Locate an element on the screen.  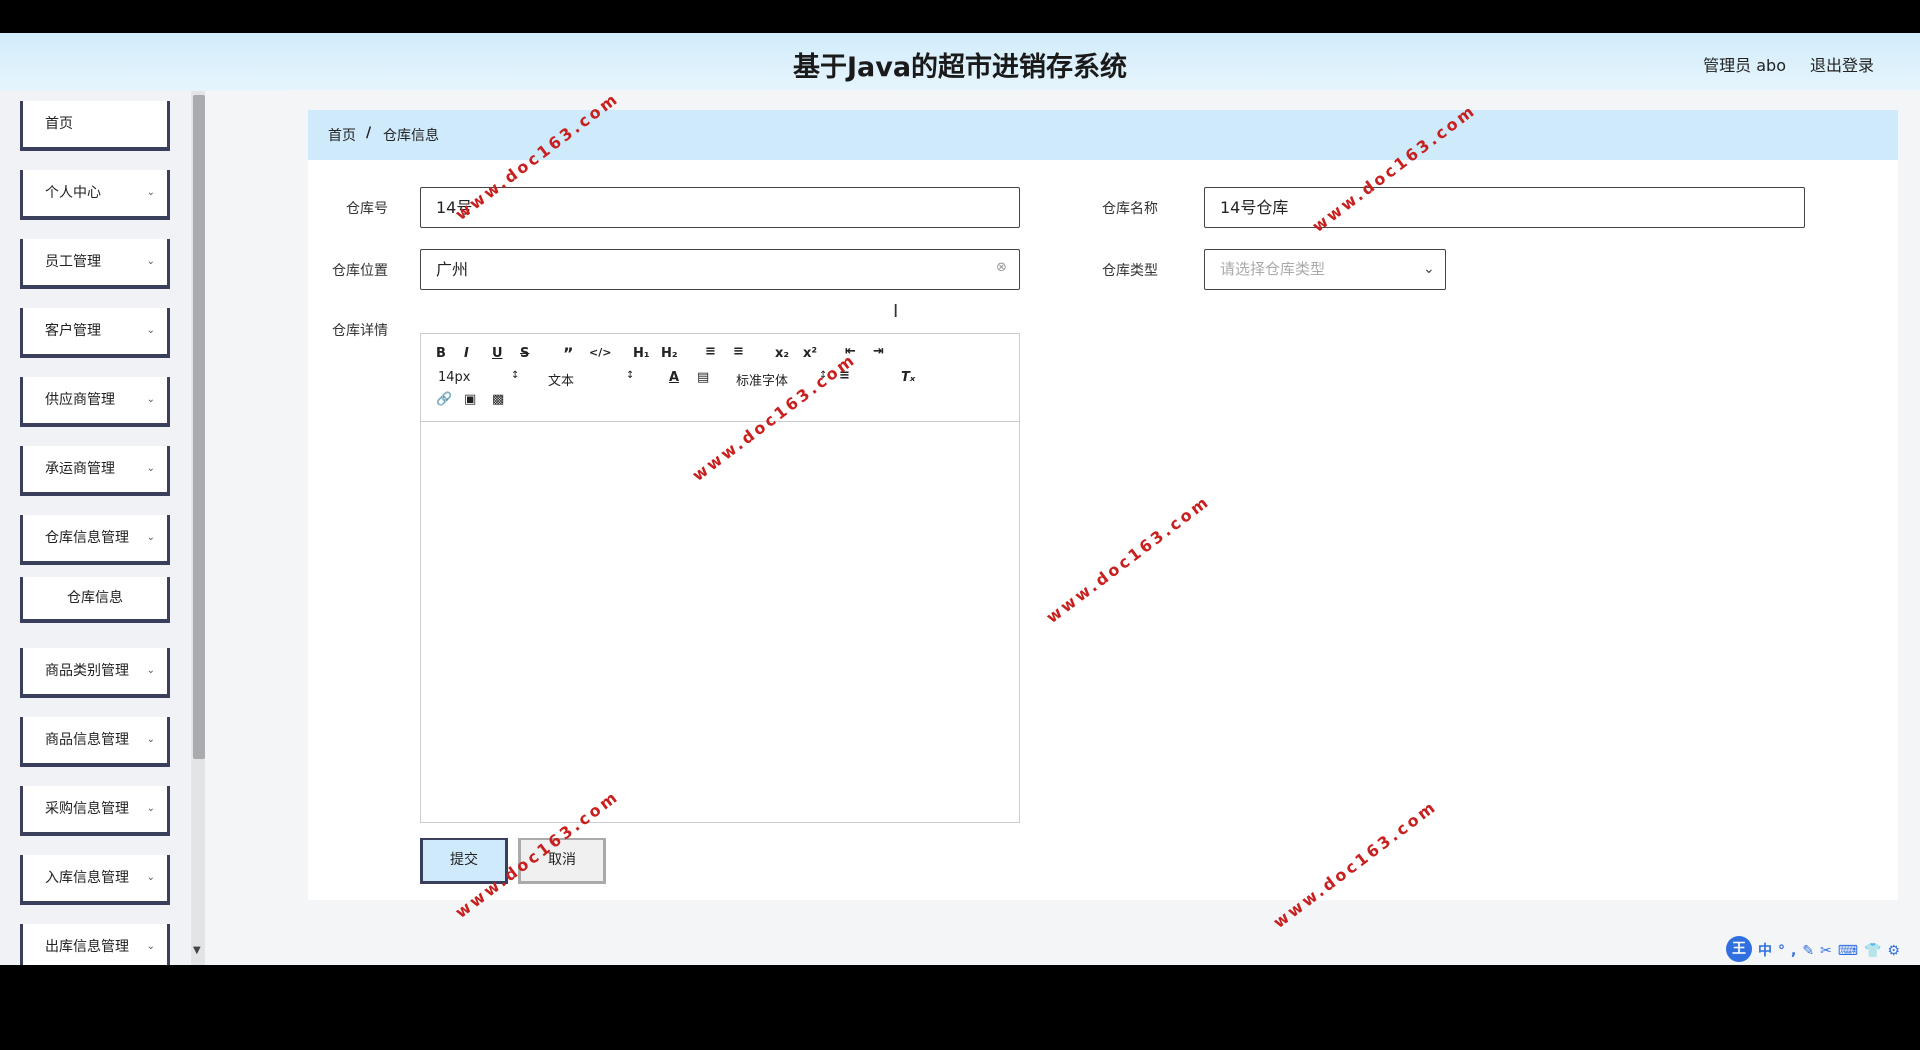
link-icon: 🔗 is located at coordinates (444, 399).